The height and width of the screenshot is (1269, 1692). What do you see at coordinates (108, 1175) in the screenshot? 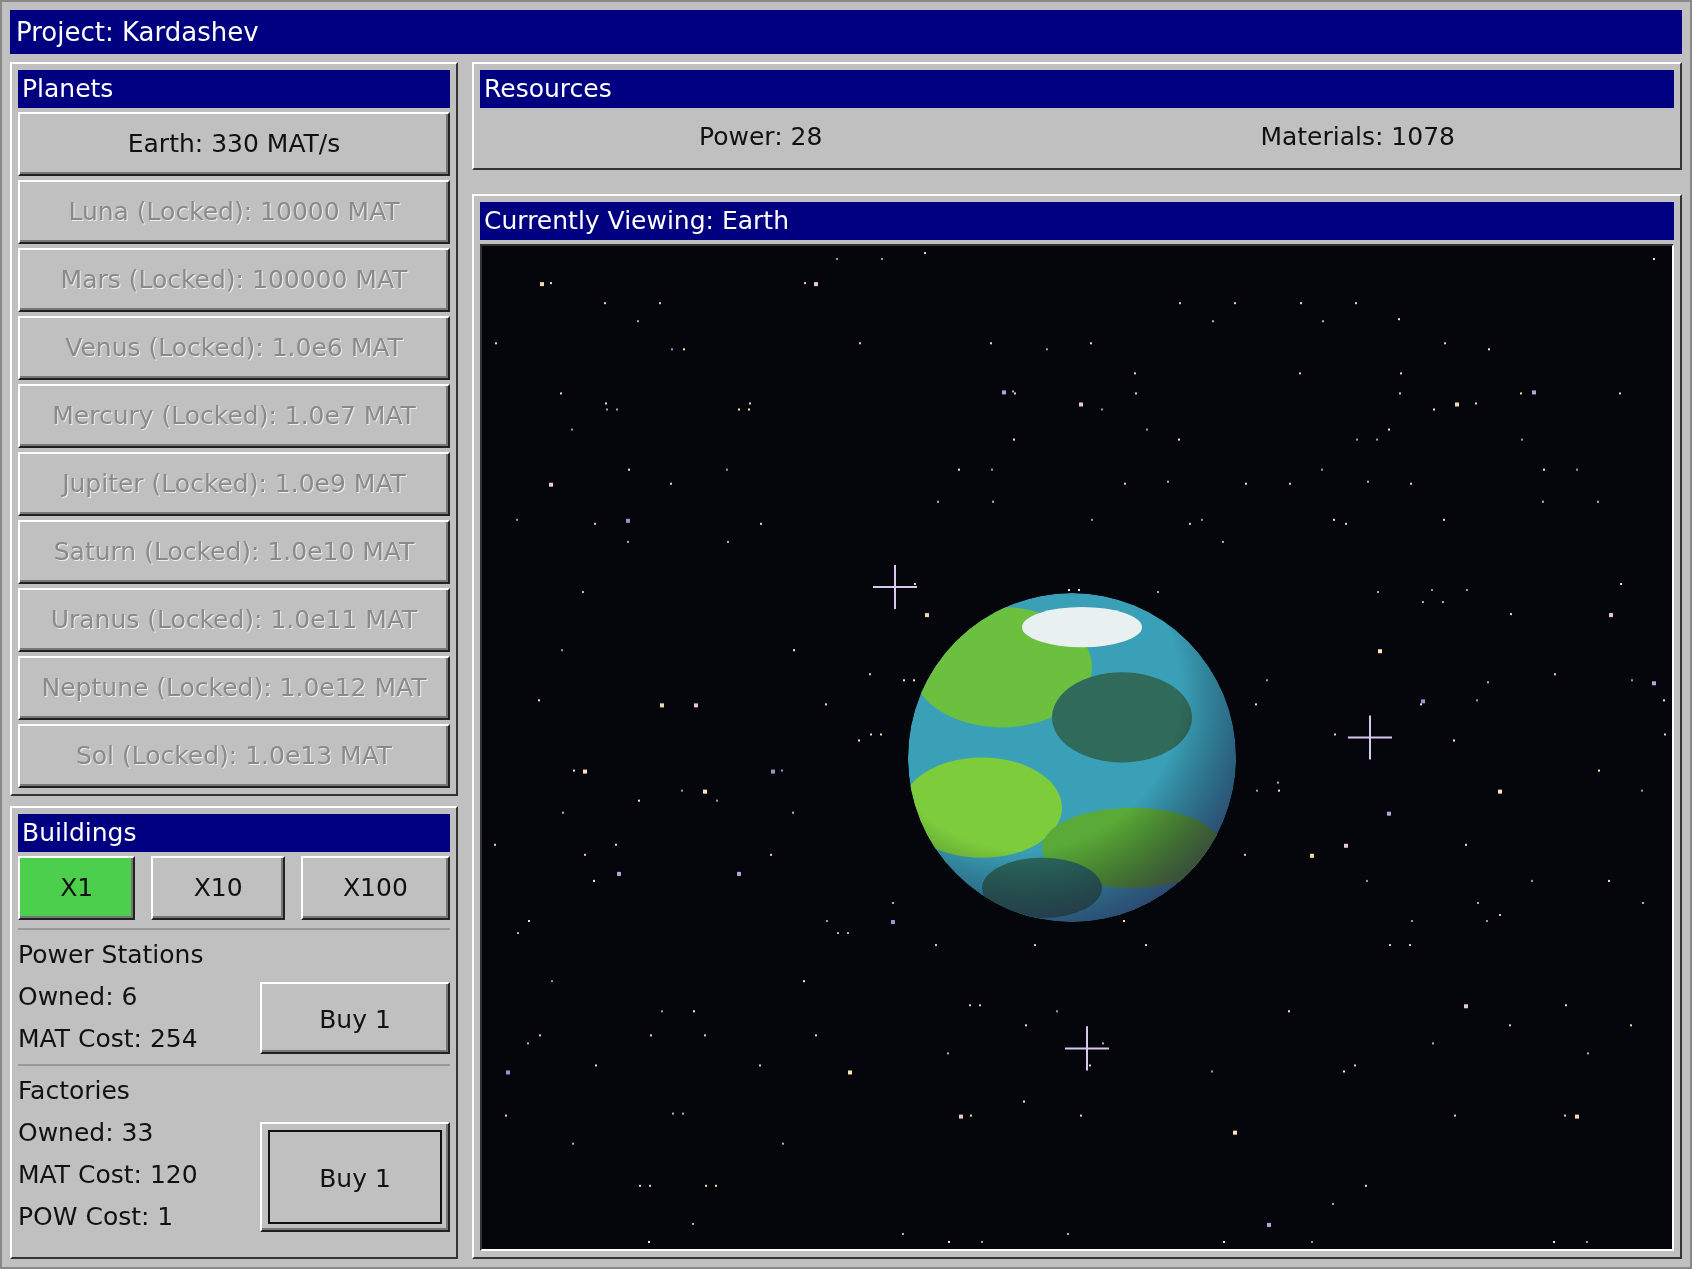
I see `building-stat: MAT Cost: 120` at bounding box center [108, 1175].